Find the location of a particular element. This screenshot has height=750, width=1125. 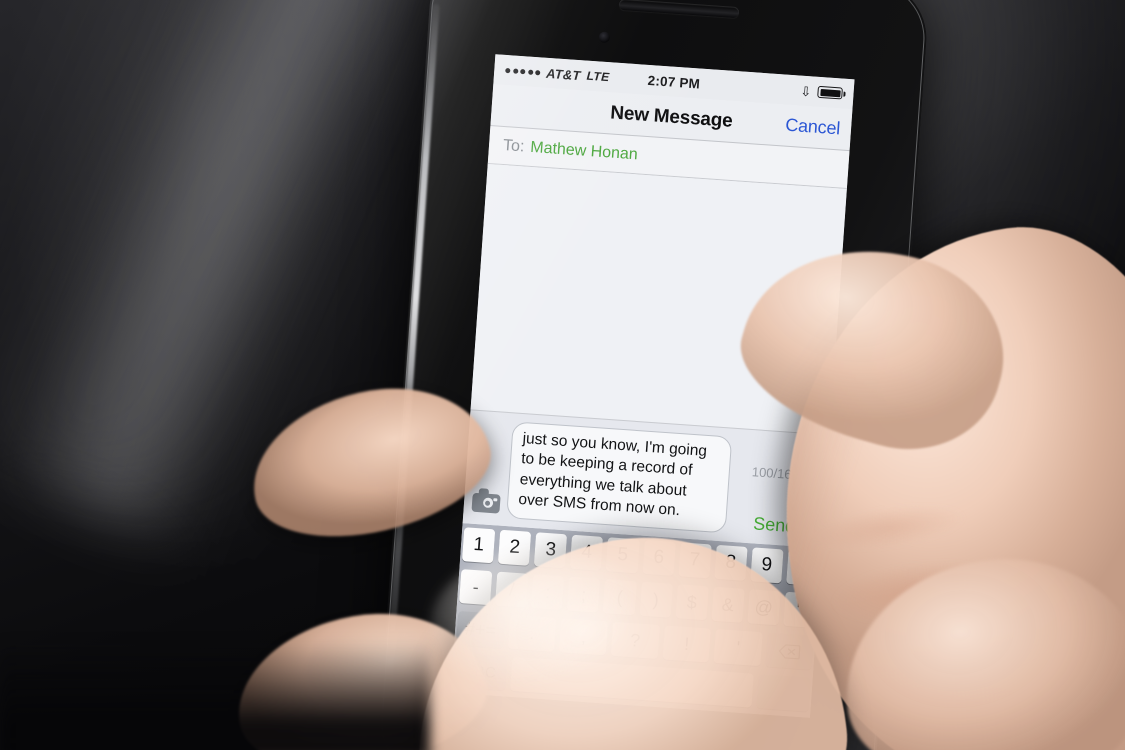

camera-icon is located at coordinates (486, 501).